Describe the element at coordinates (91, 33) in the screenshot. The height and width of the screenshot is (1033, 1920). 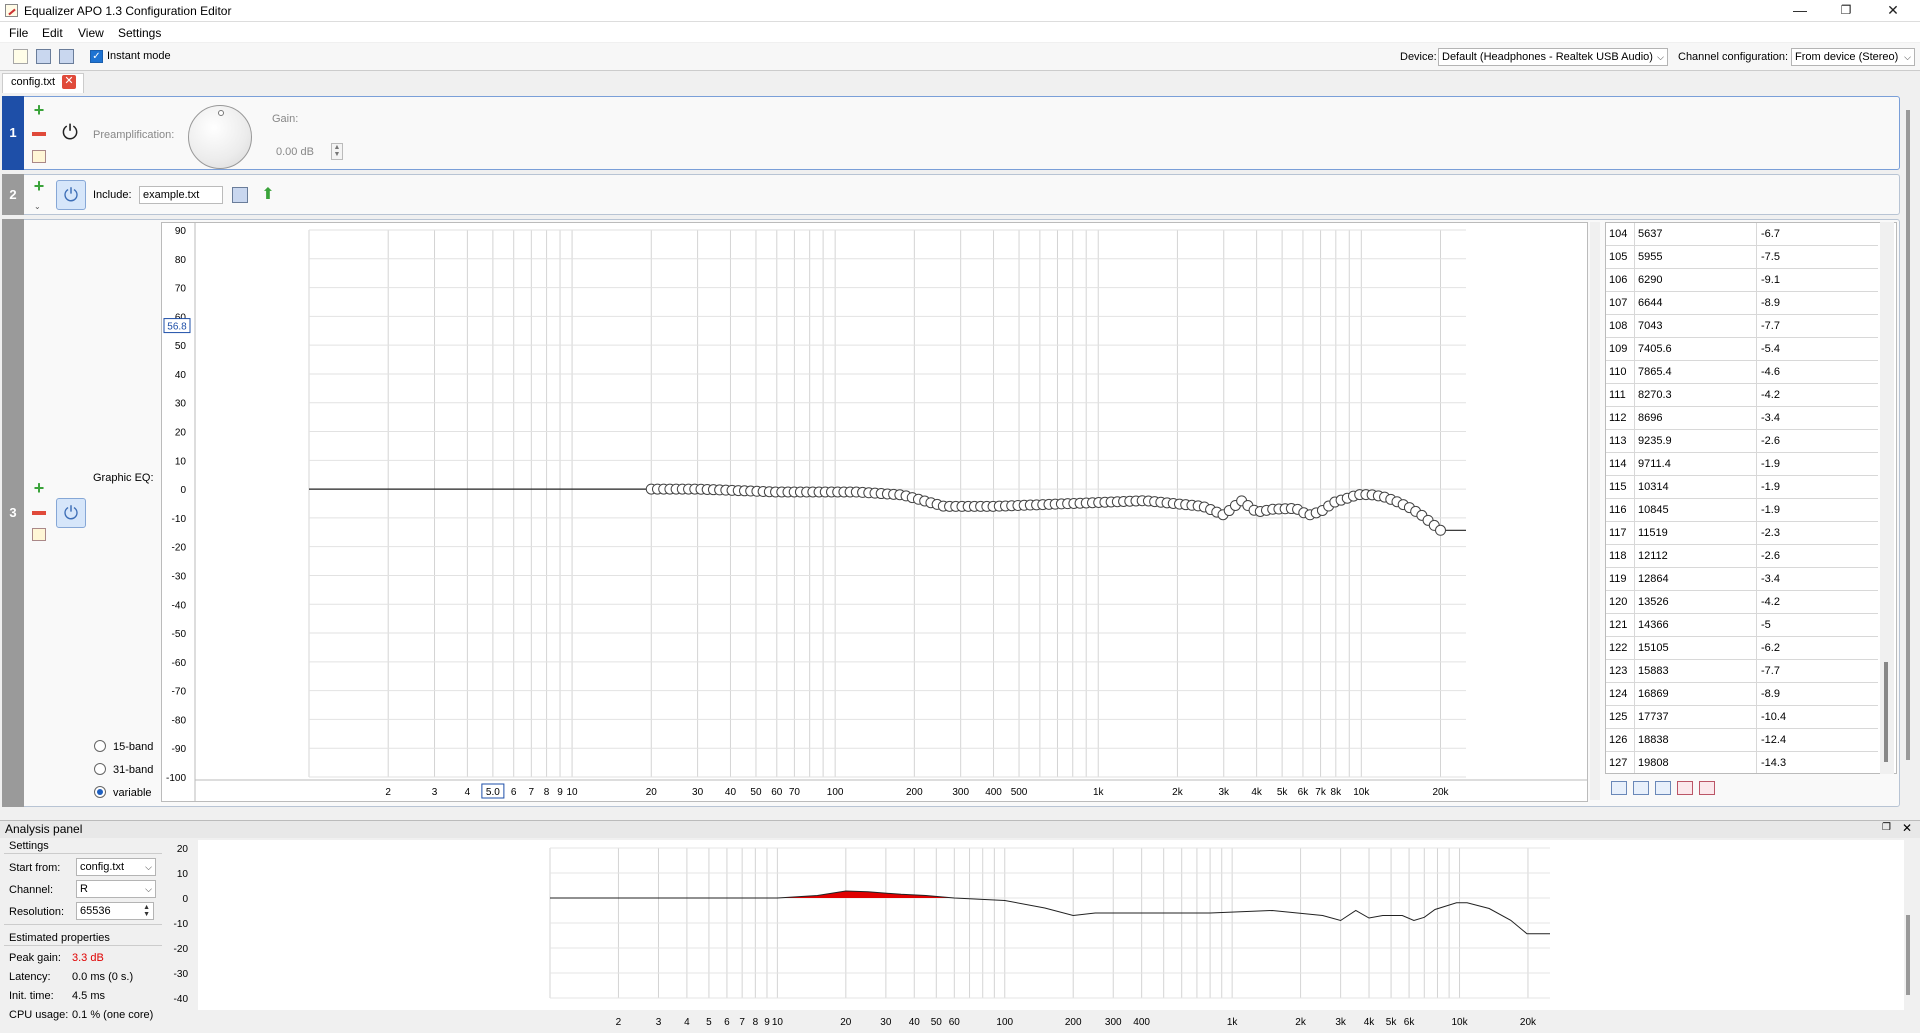
I see `menu-view: View` at that location.